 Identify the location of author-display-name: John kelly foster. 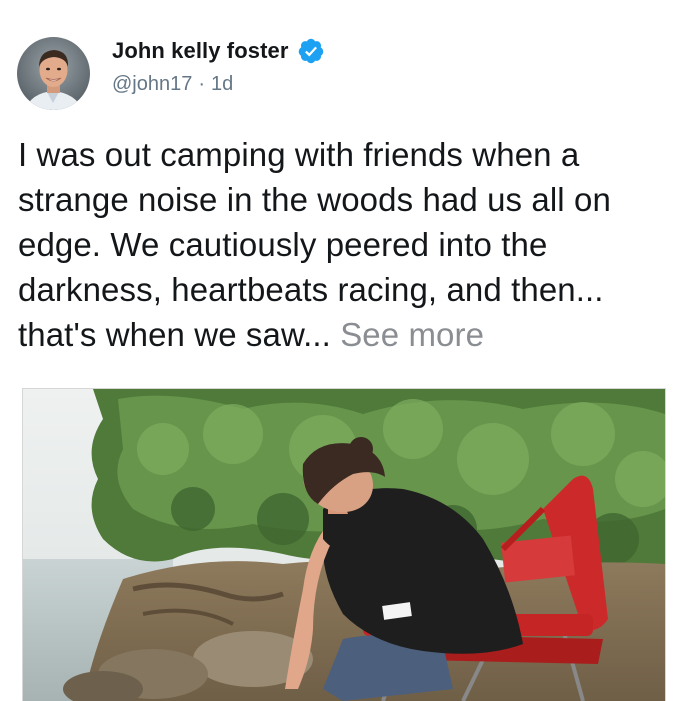
(200, 51).